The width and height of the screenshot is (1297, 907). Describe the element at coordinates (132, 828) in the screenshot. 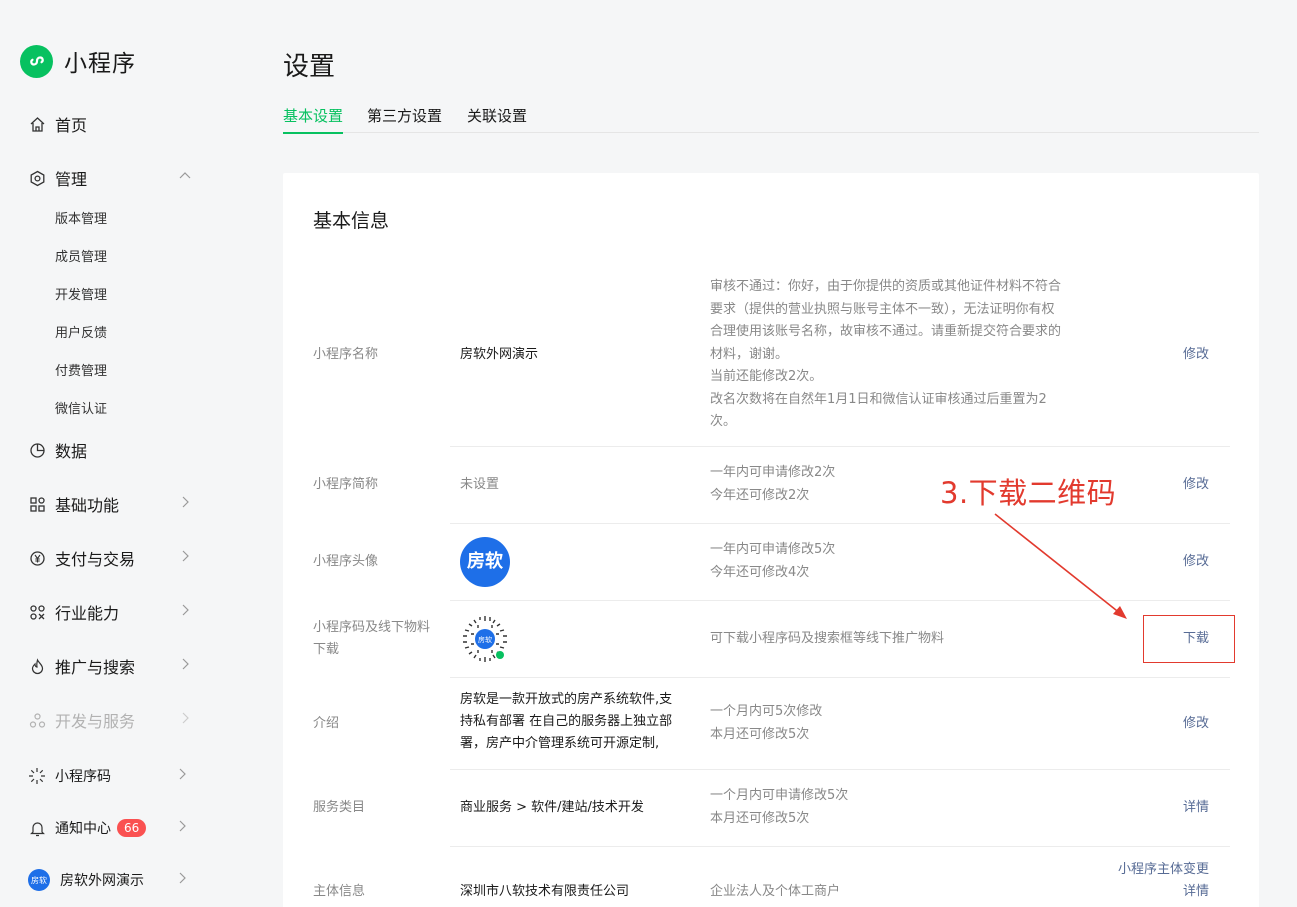

I see `notify-count-badge: 66` at that location.